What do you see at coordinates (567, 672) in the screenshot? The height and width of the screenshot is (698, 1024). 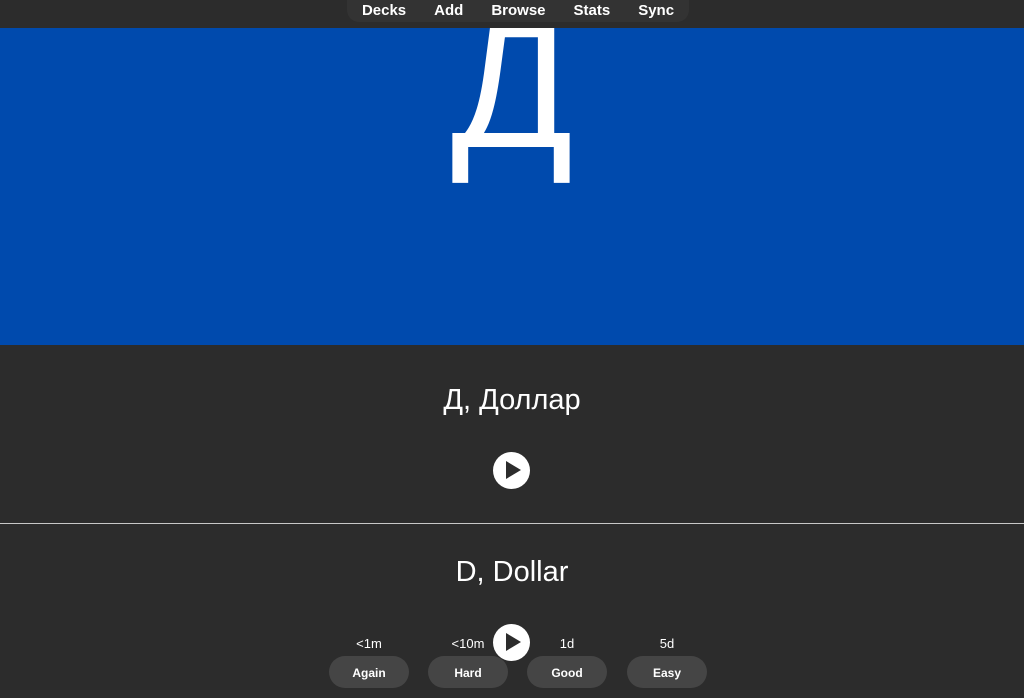 I see `good-button: Good` at bounding box center [567, 672].